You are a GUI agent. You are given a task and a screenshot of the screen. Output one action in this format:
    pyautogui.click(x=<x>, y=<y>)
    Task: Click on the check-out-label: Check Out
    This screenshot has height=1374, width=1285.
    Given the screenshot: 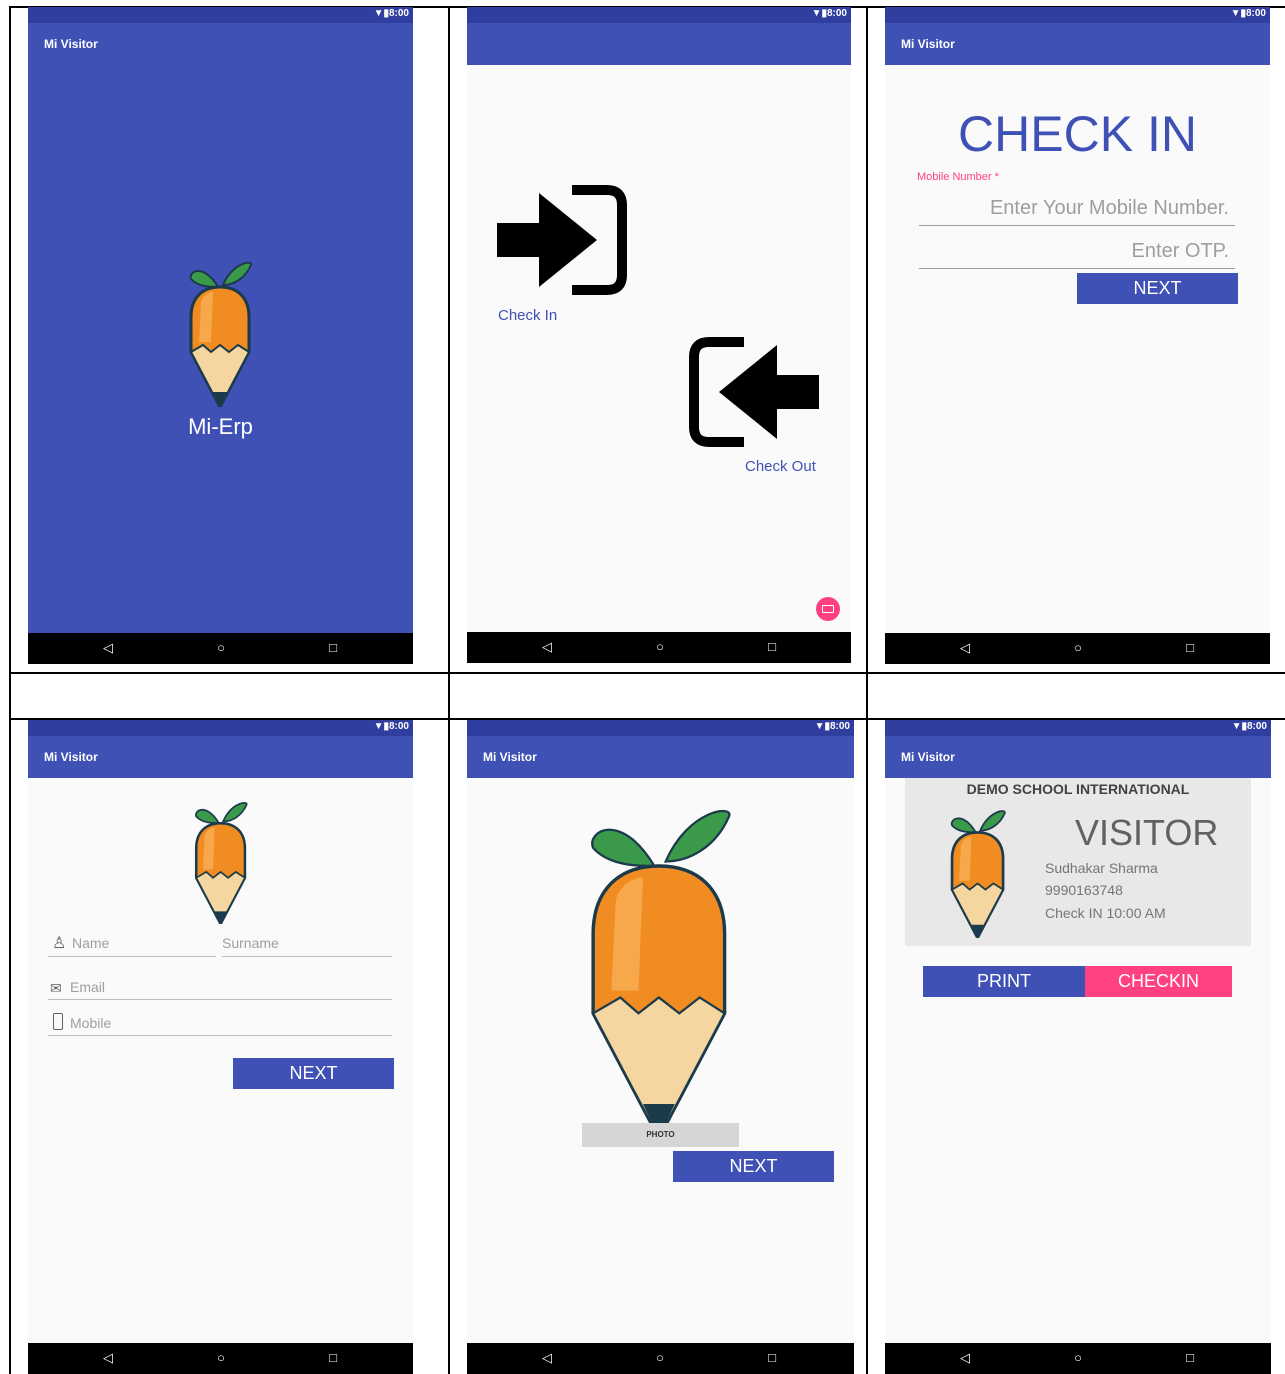 What is the action you would take?
    pyautogui.click(x=780, y=466)
    